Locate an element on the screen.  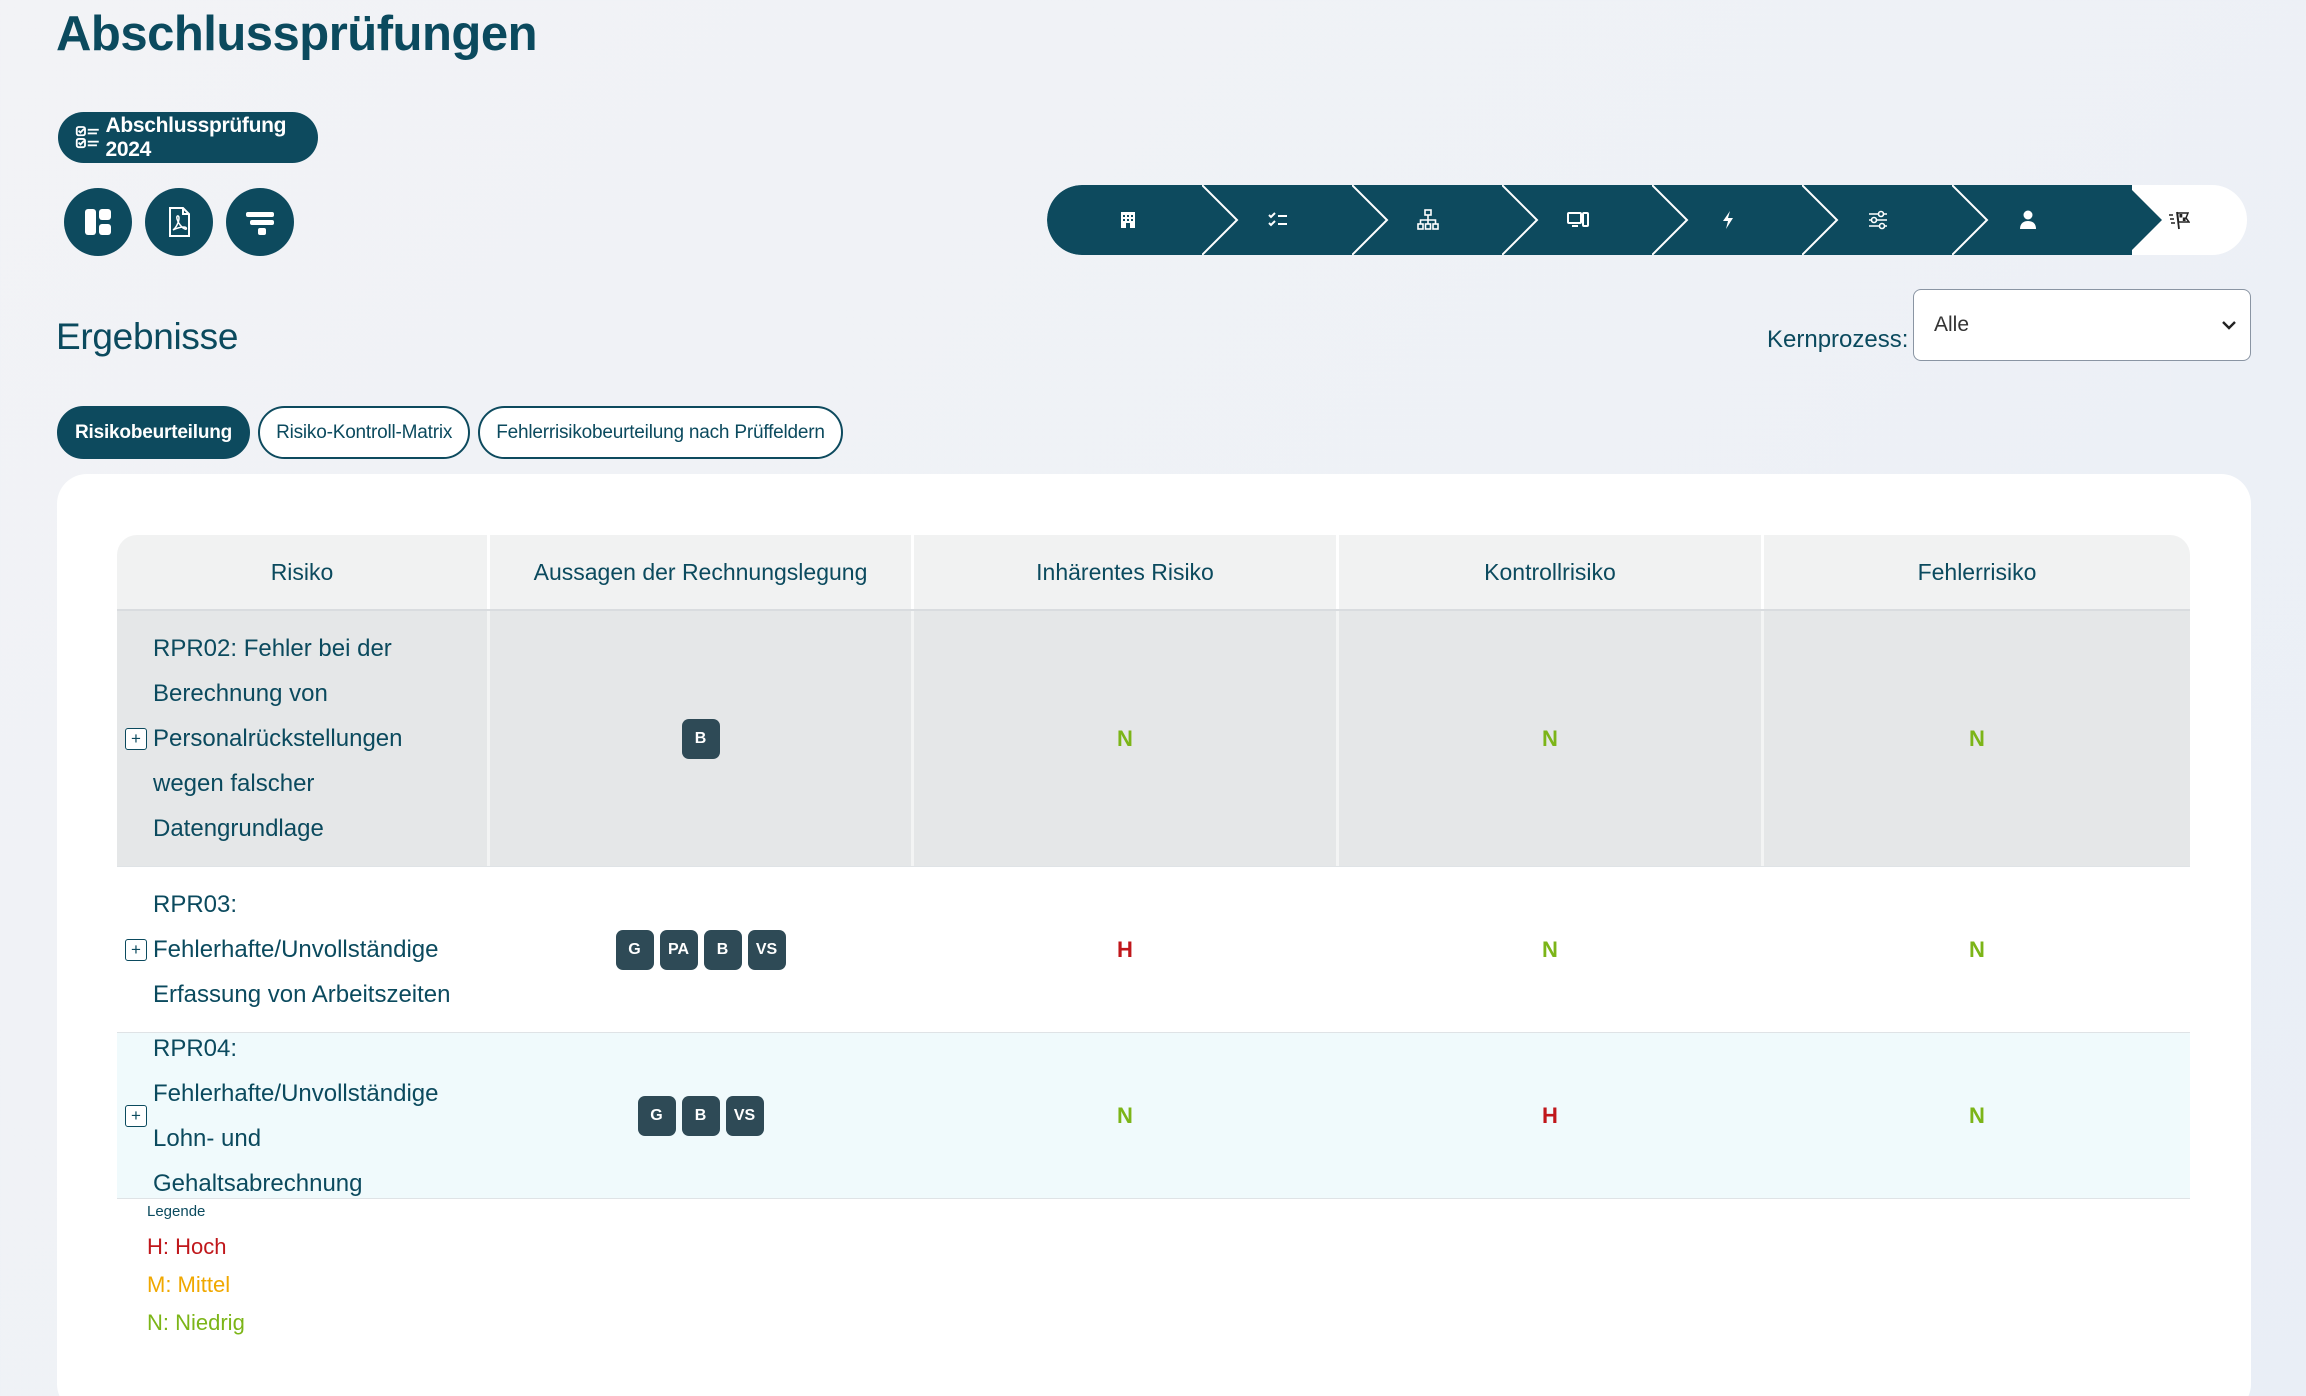
legend-item-low: N: Niedrig is located at coordinates (196, 1322).